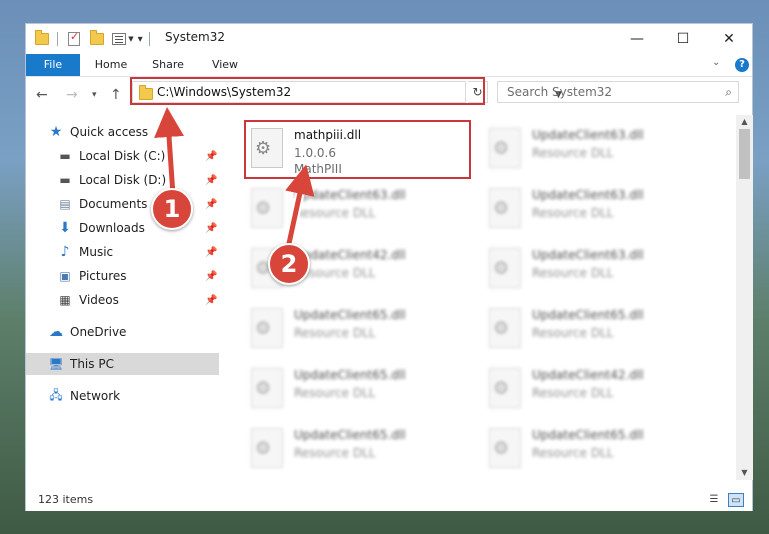  I want to click on up-icon: ↑, so click(116, 95).